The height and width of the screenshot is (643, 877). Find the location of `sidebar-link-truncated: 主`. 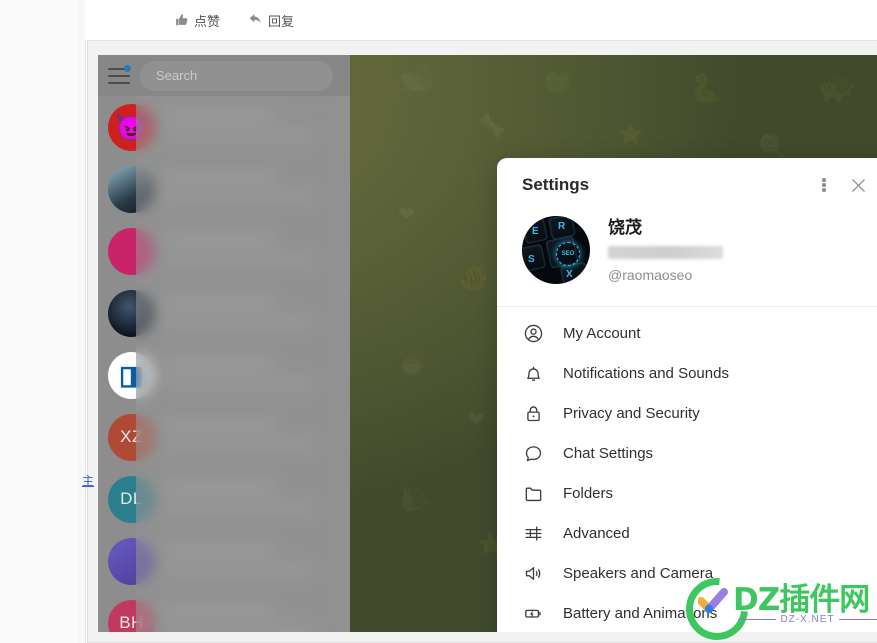

sidebar-link-truncated: 主 is located at coordinates (89, 480).